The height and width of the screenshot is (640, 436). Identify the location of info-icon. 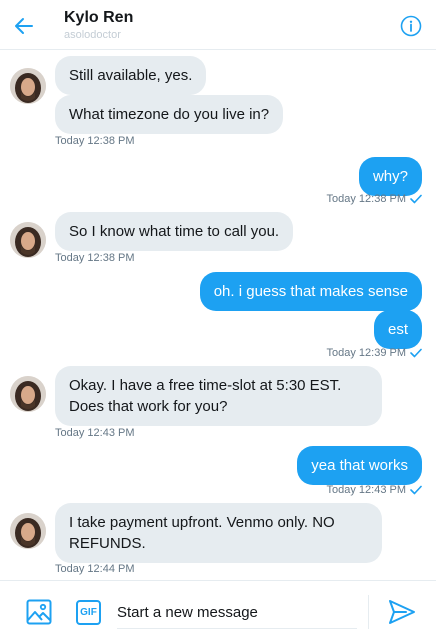
(411, 26).